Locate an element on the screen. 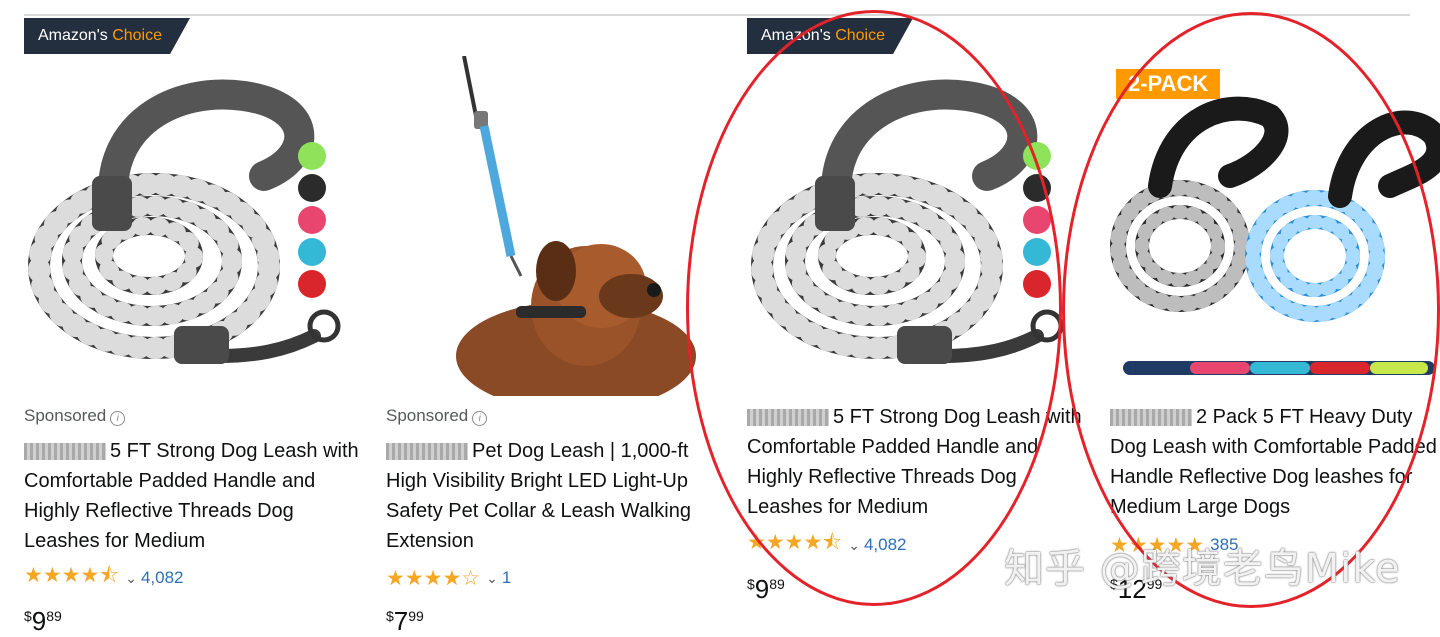  price: $799 is located at coordinates (405, 621).